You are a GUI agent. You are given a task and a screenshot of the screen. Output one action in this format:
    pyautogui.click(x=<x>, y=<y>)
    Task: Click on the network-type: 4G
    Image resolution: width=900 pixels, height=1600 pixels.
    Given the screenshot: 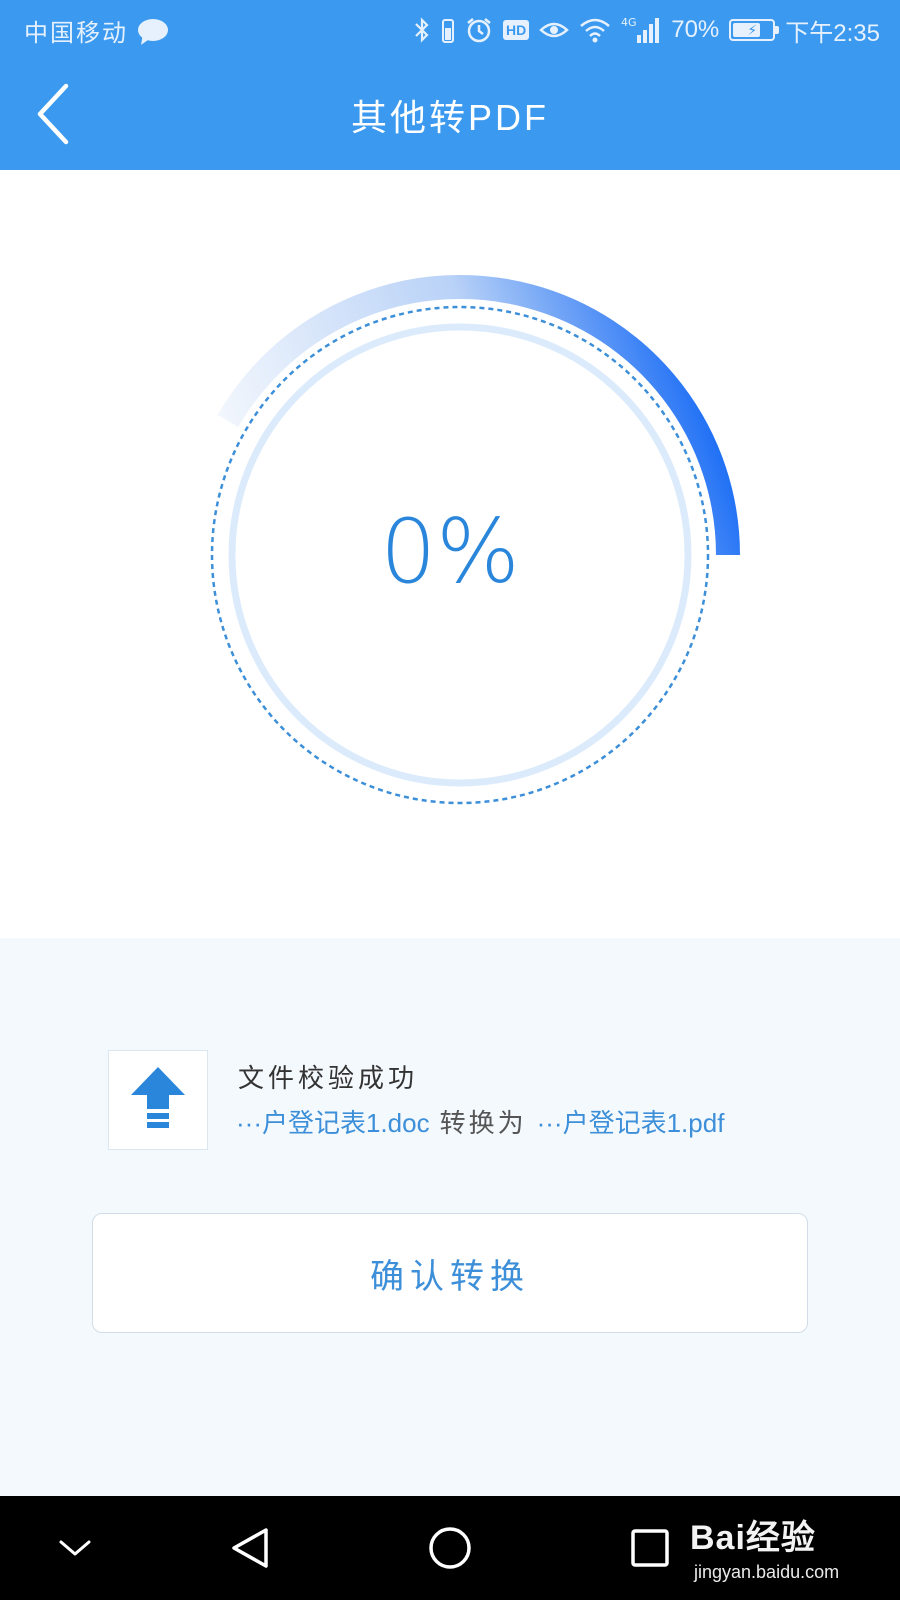 What is the action you would take?
    pyautogui.click(x=629, y=22)
    